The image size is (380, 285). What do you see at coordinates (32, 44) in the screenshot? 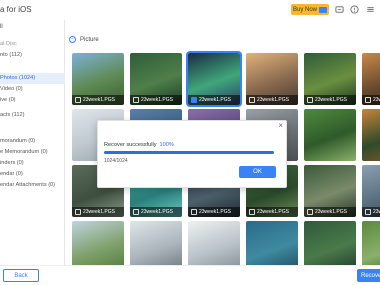
I see `sidebar-item-0: al Disc` at bounding box center [32, 44].